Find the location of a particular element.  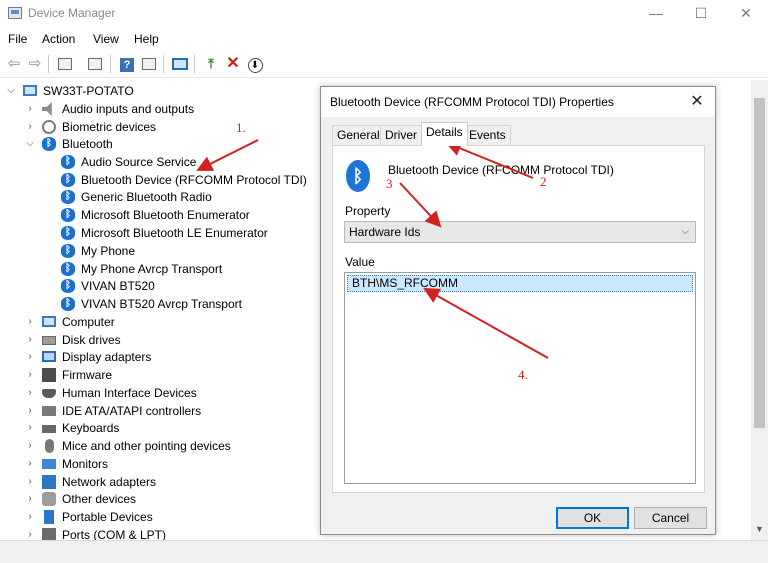

bluetooth-child-label: Microsoft Bluetooth LE Enumerator is located at coordinates (174, 233).